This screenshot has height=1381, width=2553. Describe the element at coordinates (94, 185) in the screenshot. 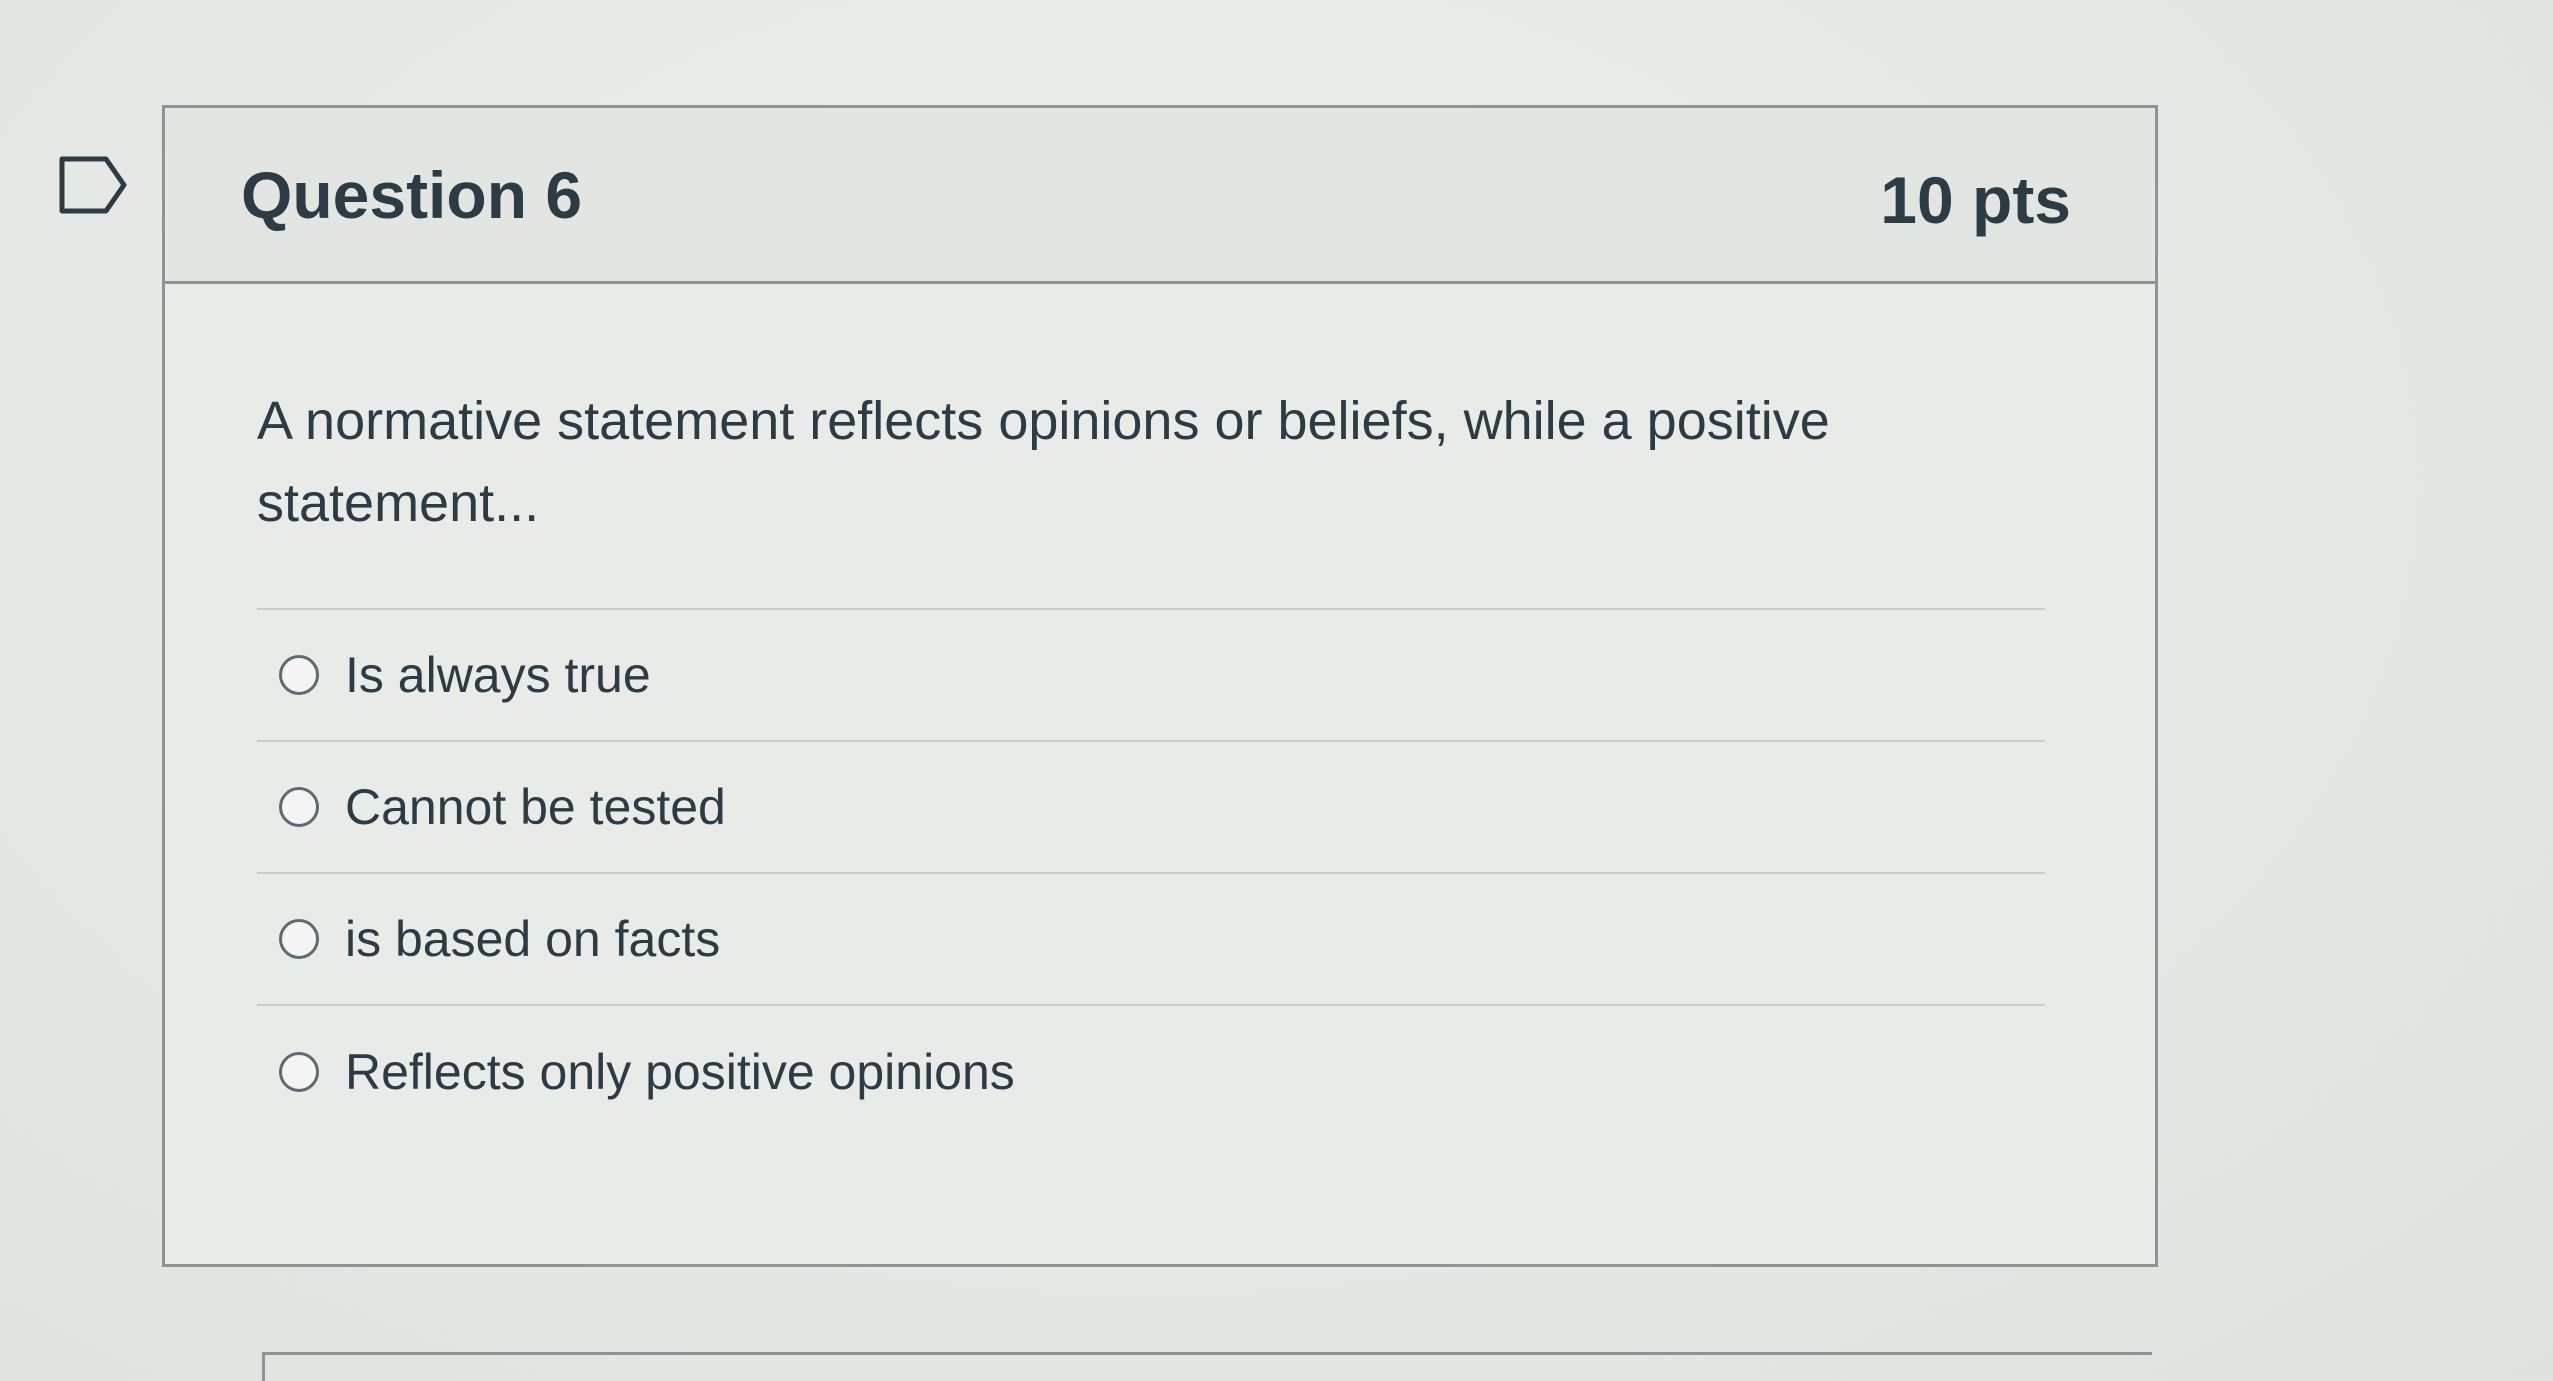

I see `bookmark-flag-icon` at that location.